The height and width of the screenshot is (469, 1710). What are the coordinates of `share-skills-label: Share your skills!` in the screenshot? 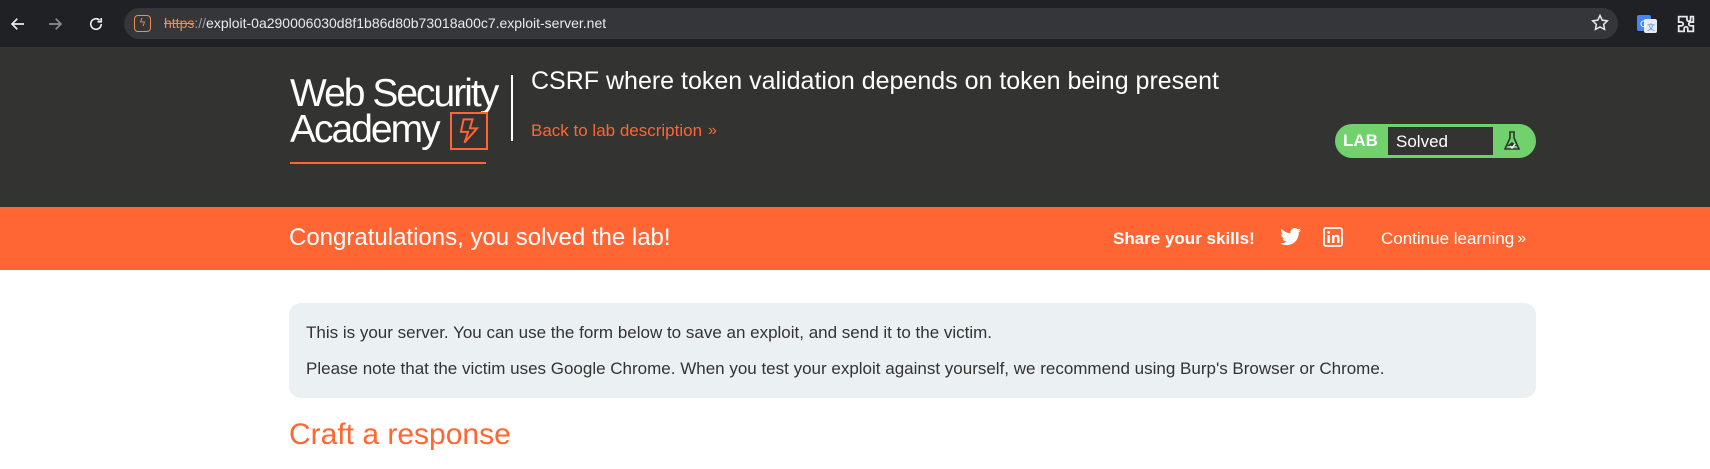 It's located at (1184, 238).